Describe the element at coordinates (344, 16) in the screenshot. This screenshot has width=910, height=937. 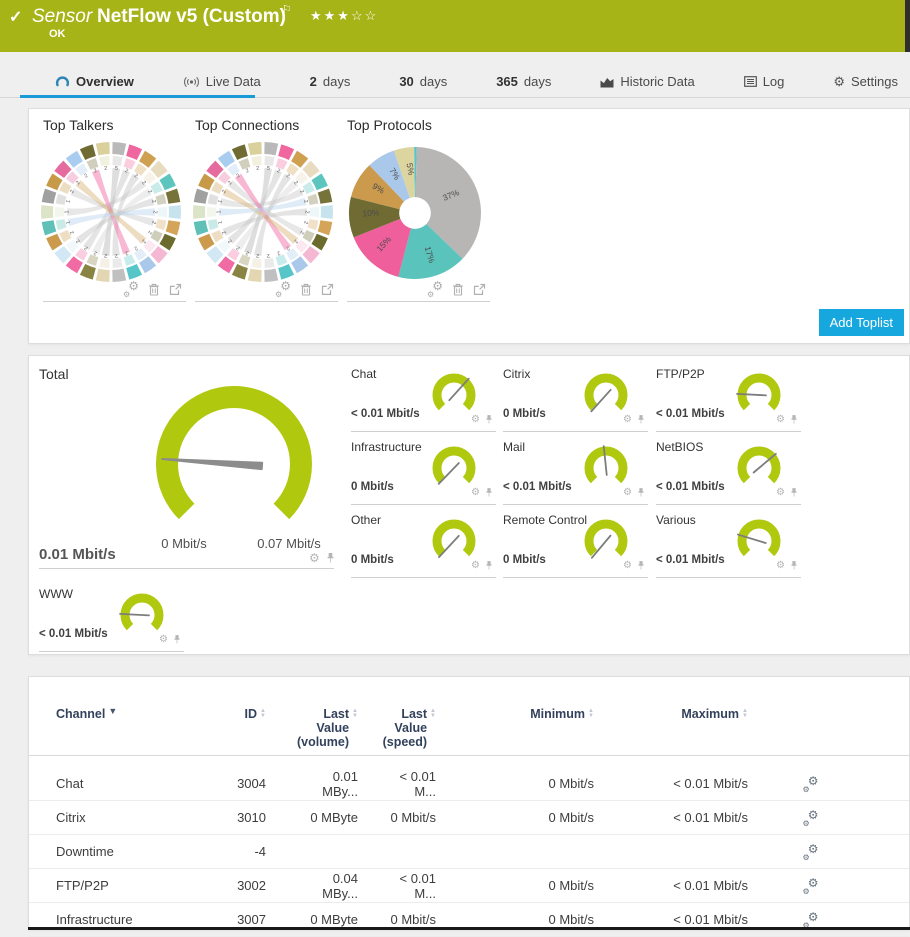
I see `priority-stars: ★★★☆☆` at that location.